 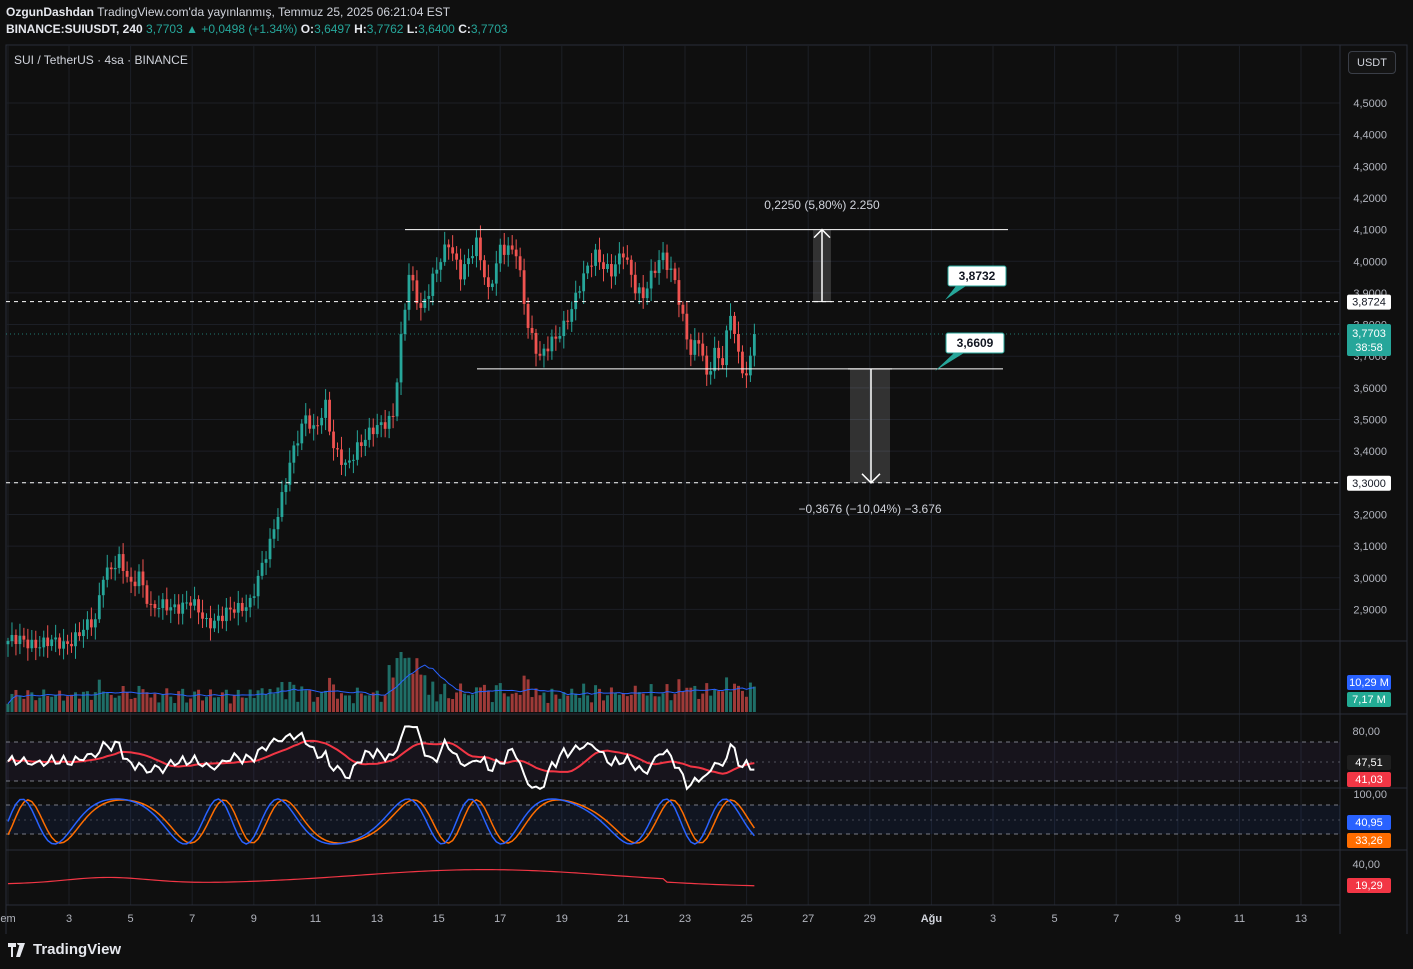 What do you see at coordinates (623, 919) in the screenshot?
I see `time-tick: 21` at bounding box center [623, 919].